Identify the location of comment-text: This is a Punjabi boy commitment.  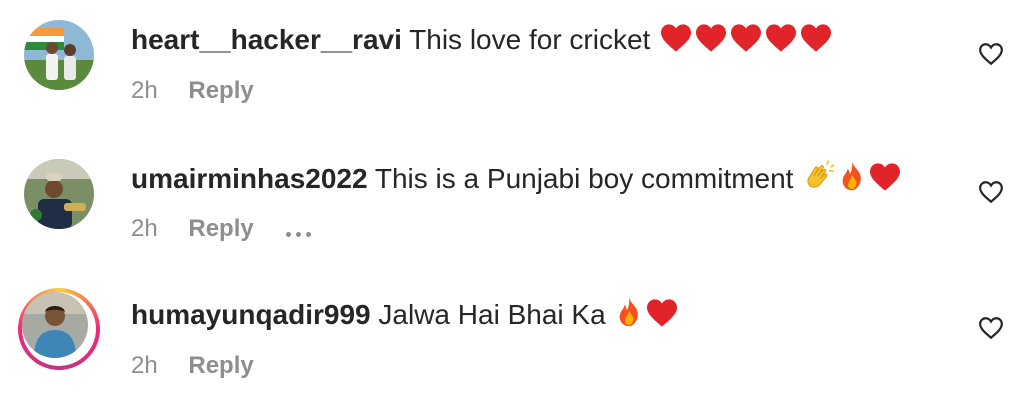
(584, 178).